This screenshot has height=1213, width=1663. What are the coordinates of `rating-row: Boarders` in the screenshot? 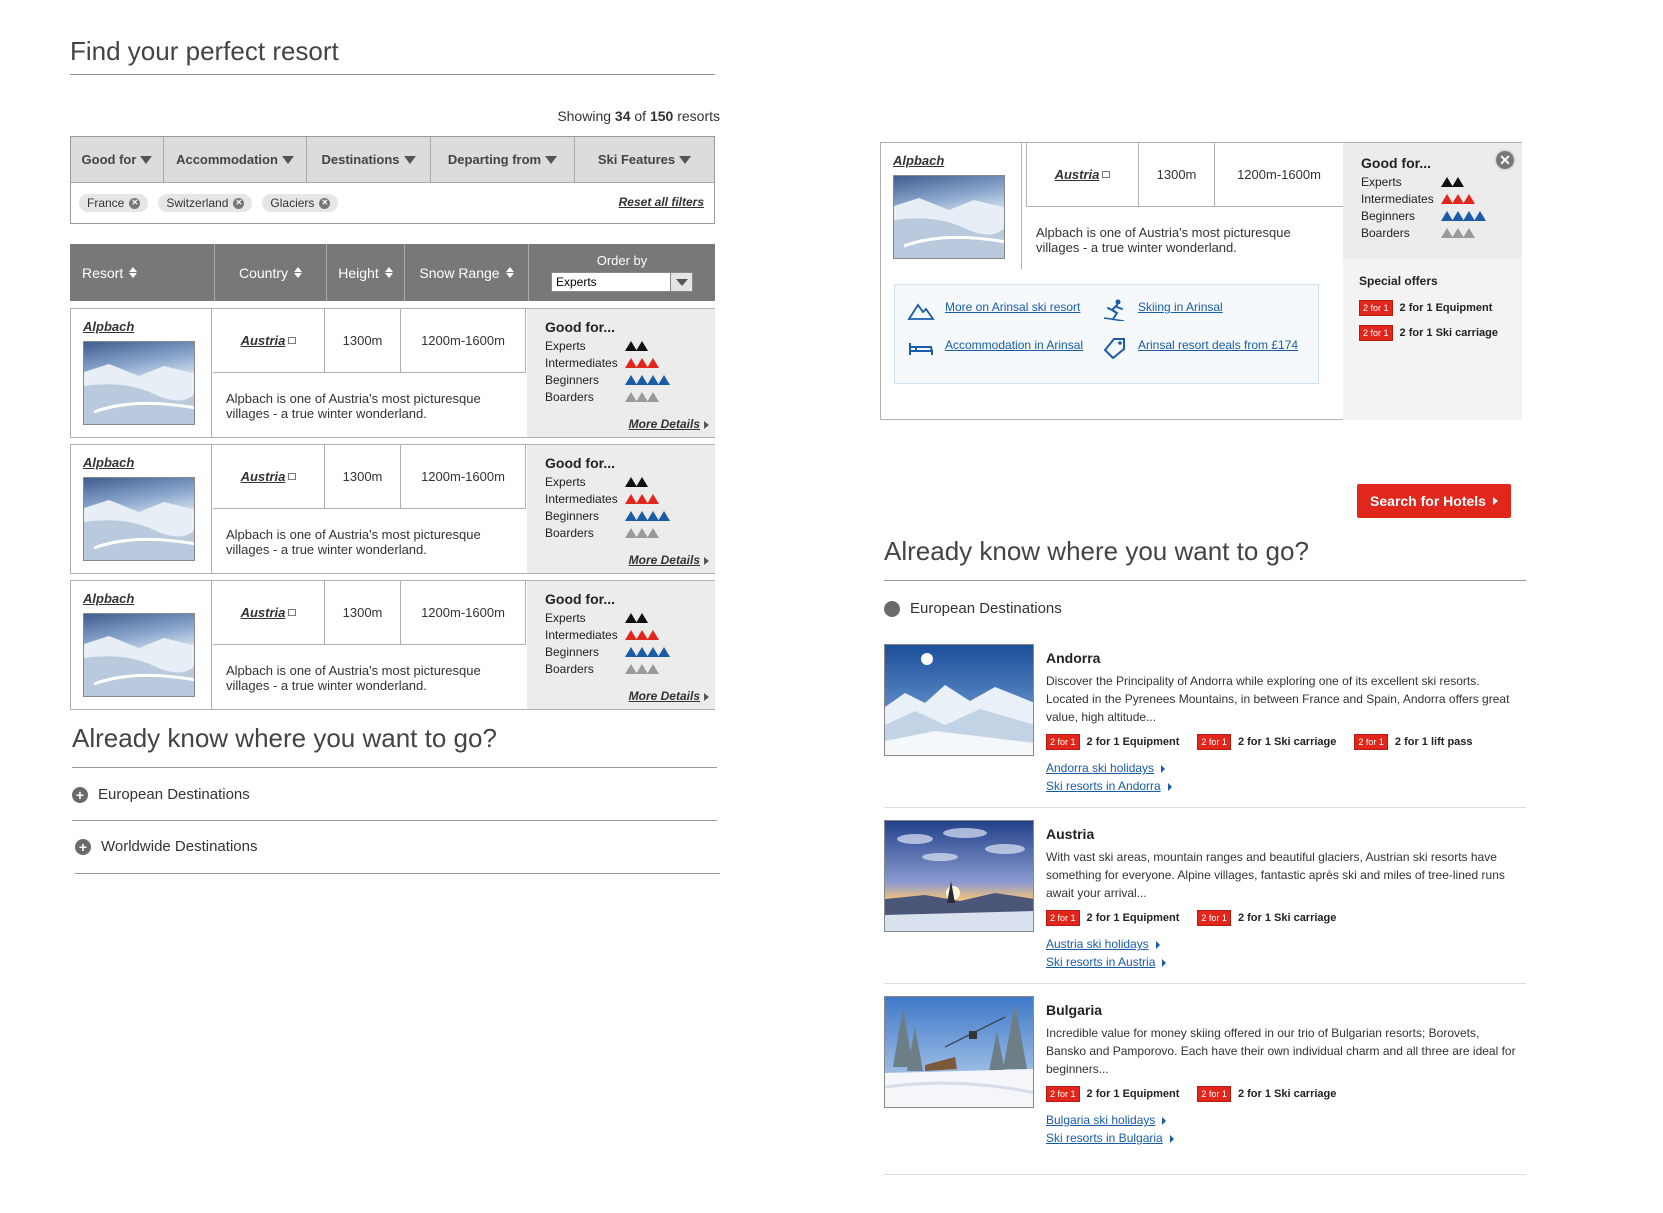 It's located at (630, 396).